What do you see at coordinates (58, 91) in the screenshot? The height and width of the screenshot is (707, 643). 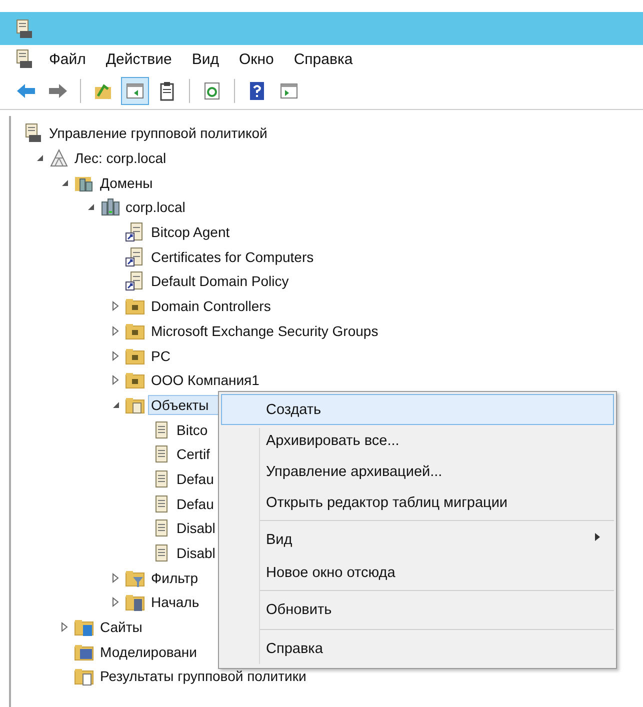 I see `forward-arrow-icon` at bounding box center [58, 91].